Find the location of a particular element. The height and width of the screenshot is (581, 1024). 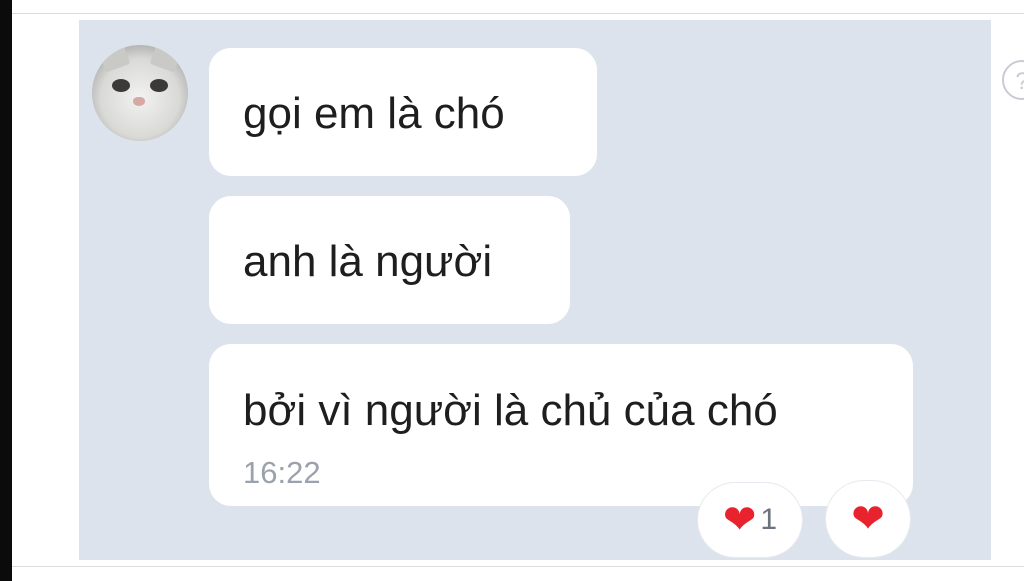

help-icon: ? is located at coordinates (1013, 80).